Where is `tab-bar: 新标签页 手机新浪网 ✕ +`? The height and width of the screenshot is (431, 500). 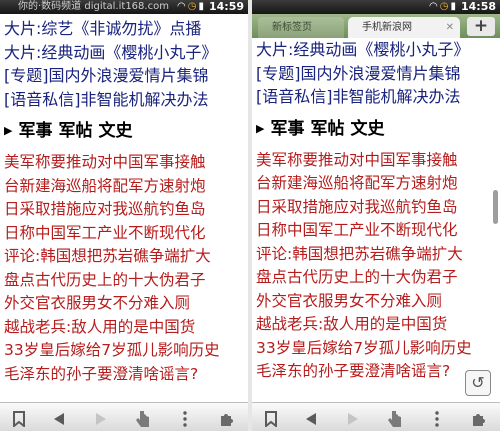
tab-bar: 新标签页 手机新浪网 ✕ + is located at coordinates (376, 26).